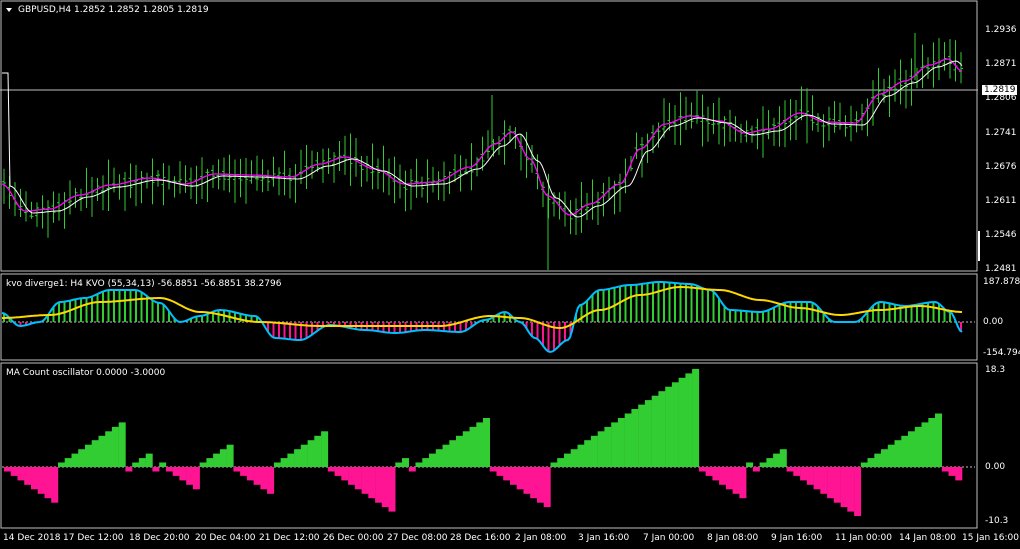 Image resolution: width=1020 pixels, height=549 pixels. Describe the element at coordinates (225, 538) in the screenshot. I see `date-label: 20 Dec 04:00` at that location.